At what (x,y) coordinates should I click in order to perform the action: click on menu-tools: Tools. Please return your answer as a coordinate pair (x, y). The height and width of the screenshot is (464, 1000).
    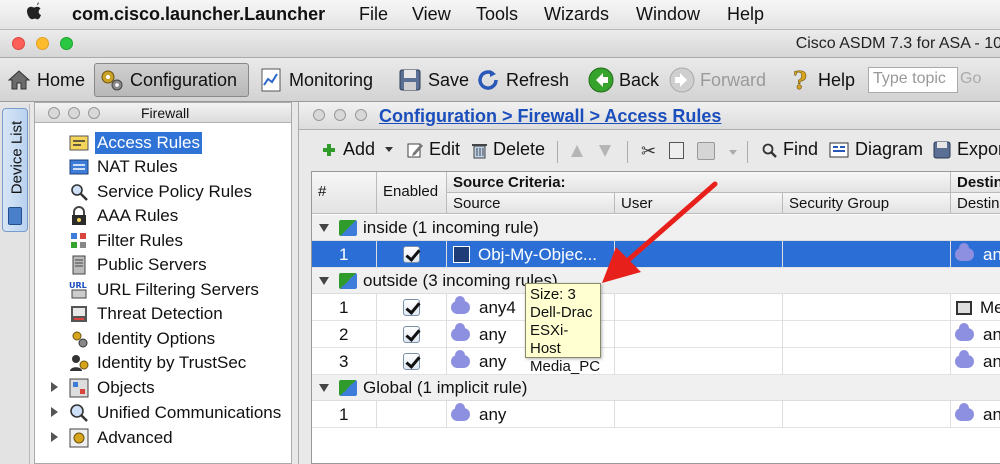
    Looking at the image, I should click on (497, 14).